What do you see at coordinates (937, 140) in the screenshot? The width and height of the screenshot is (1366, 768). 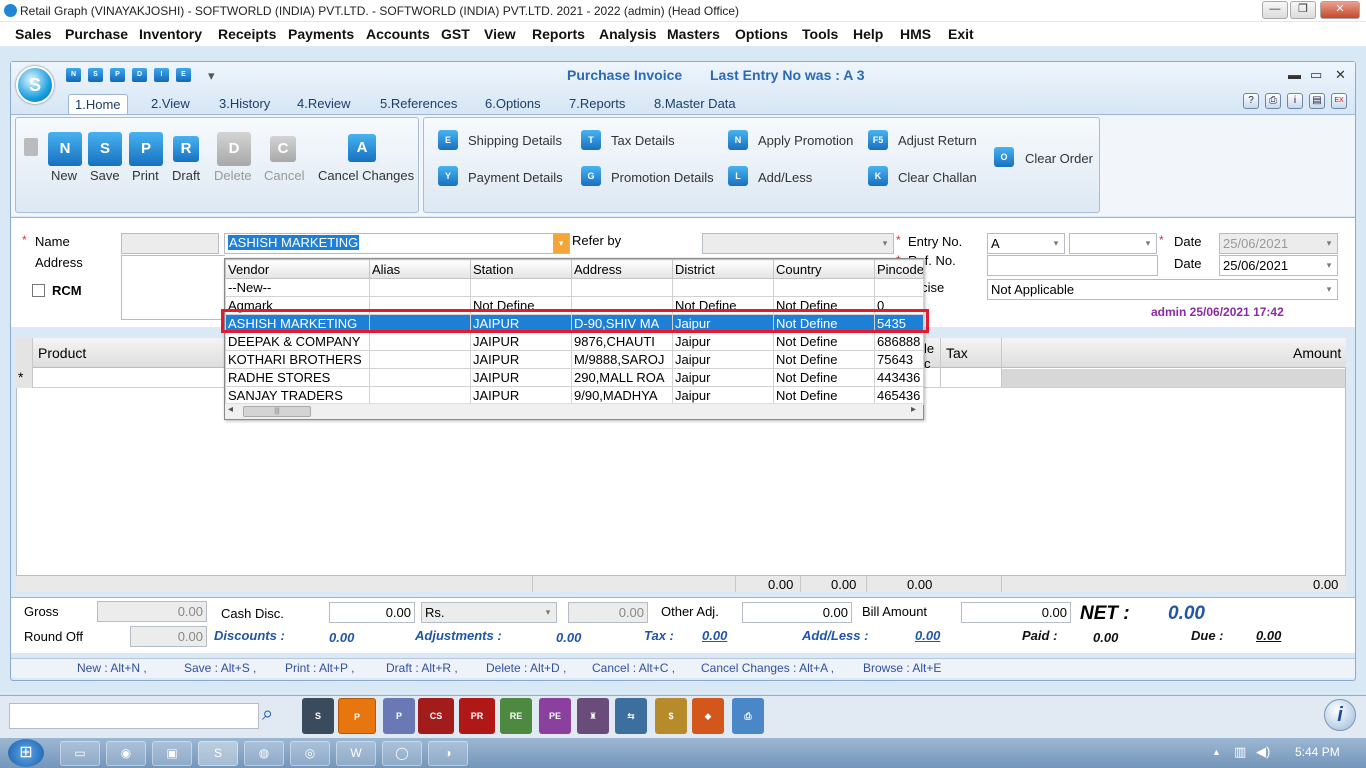 I see `adjust-return-button: Adjust Return` at bounding box center [937, 140].